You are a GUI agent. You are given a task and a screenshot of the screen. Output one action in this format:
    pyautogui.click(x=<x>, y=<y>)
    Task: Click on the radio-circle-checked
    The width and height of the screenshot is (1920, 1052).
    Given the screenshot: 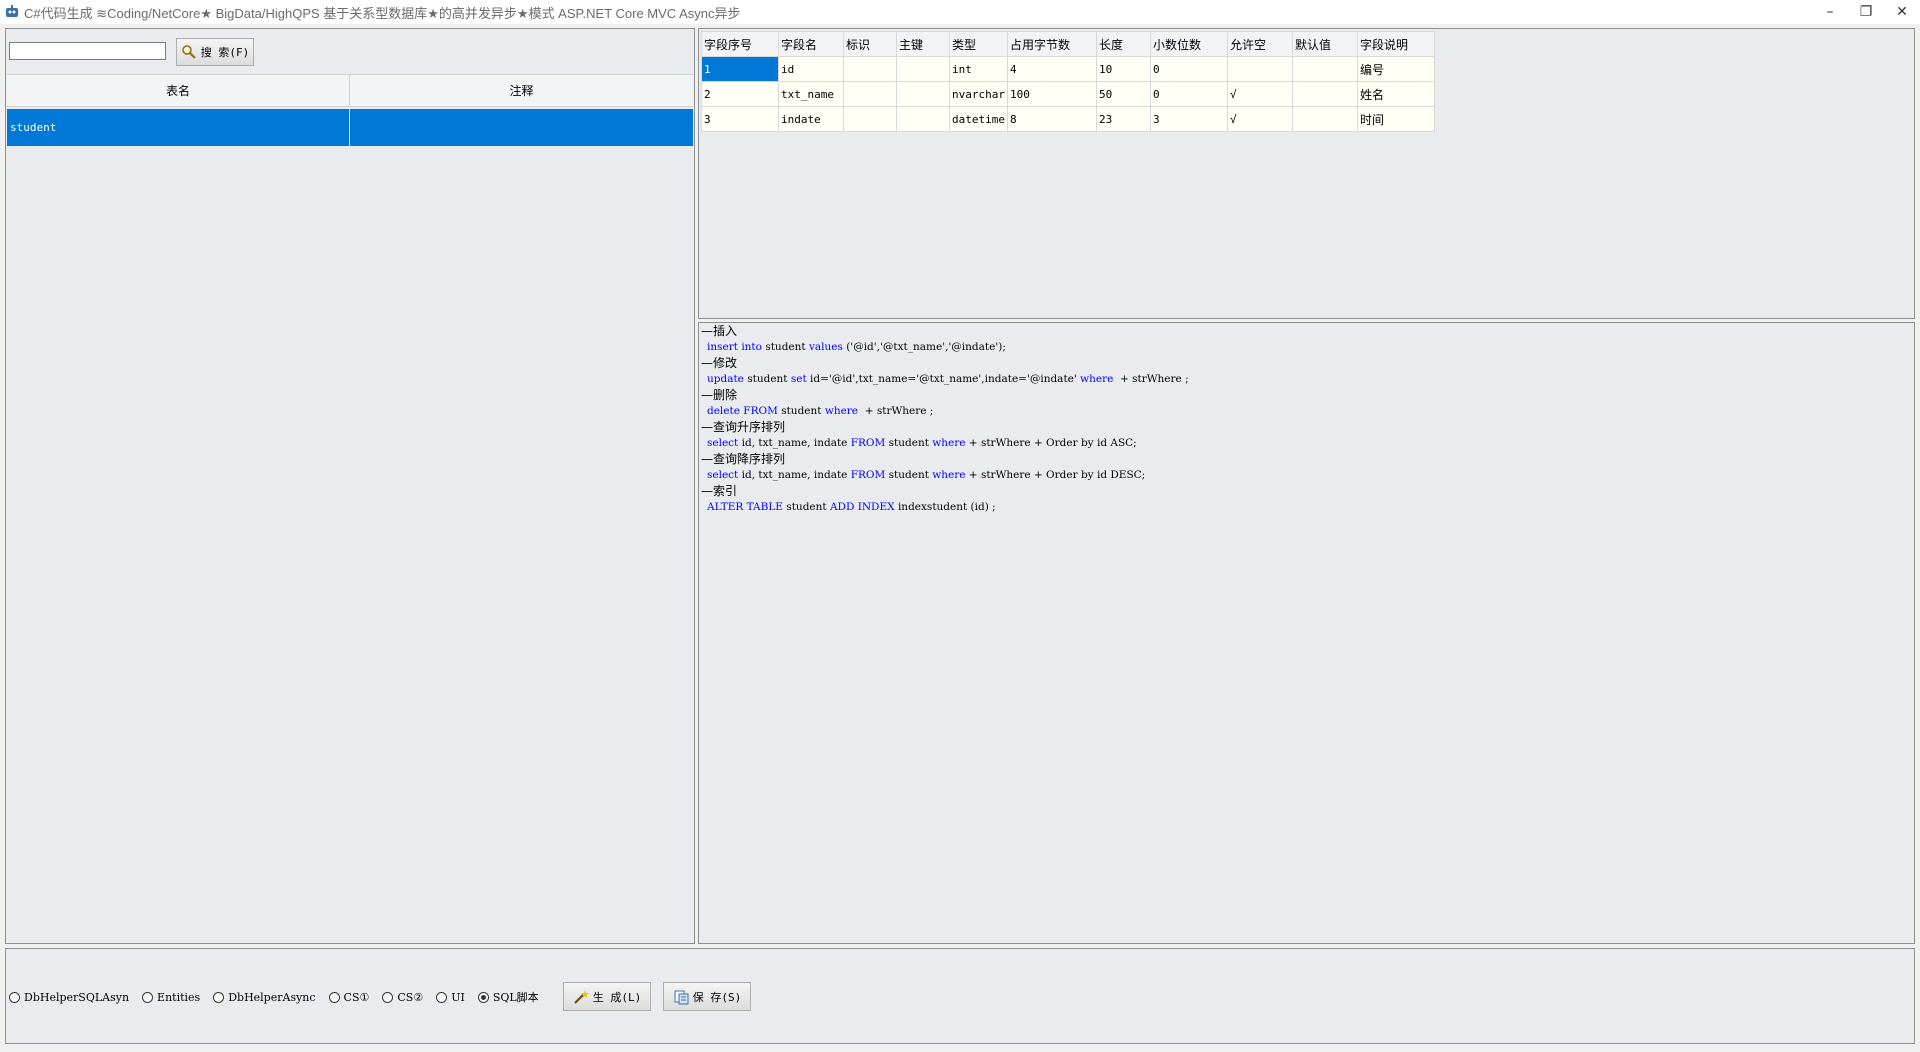 What is the action you would take?
    pyautogui.click(x=483, y=997)
    